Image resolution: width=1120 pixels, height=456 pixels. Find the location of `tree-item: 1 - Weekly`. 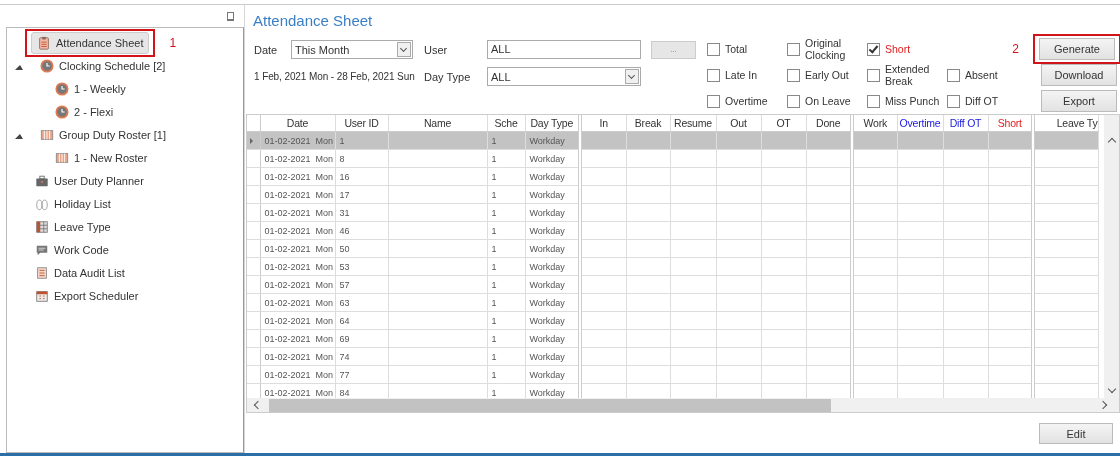

tree-item: 1 - Weekly is located at coordinates (90, 88).